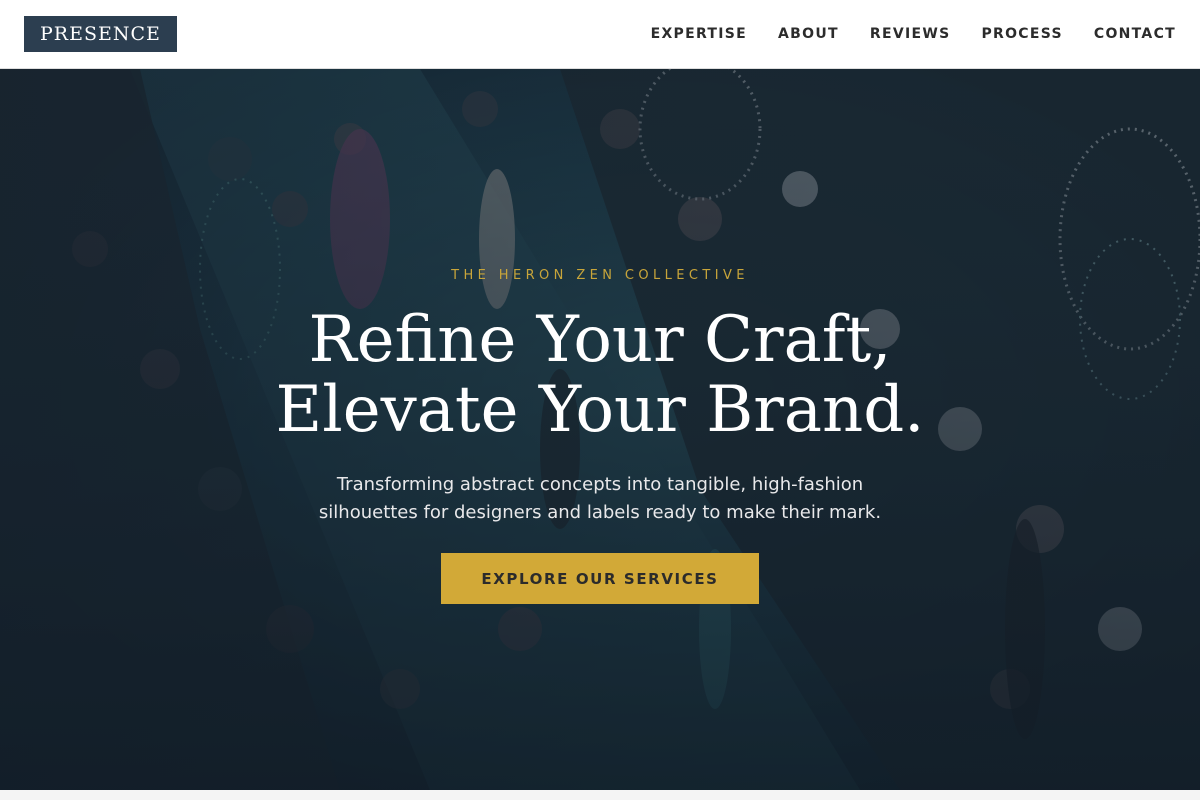  Describe the element at coordinates (699, 34) in the screenshot. I see `nav-link-expertise: EXPERTISE` at that location.